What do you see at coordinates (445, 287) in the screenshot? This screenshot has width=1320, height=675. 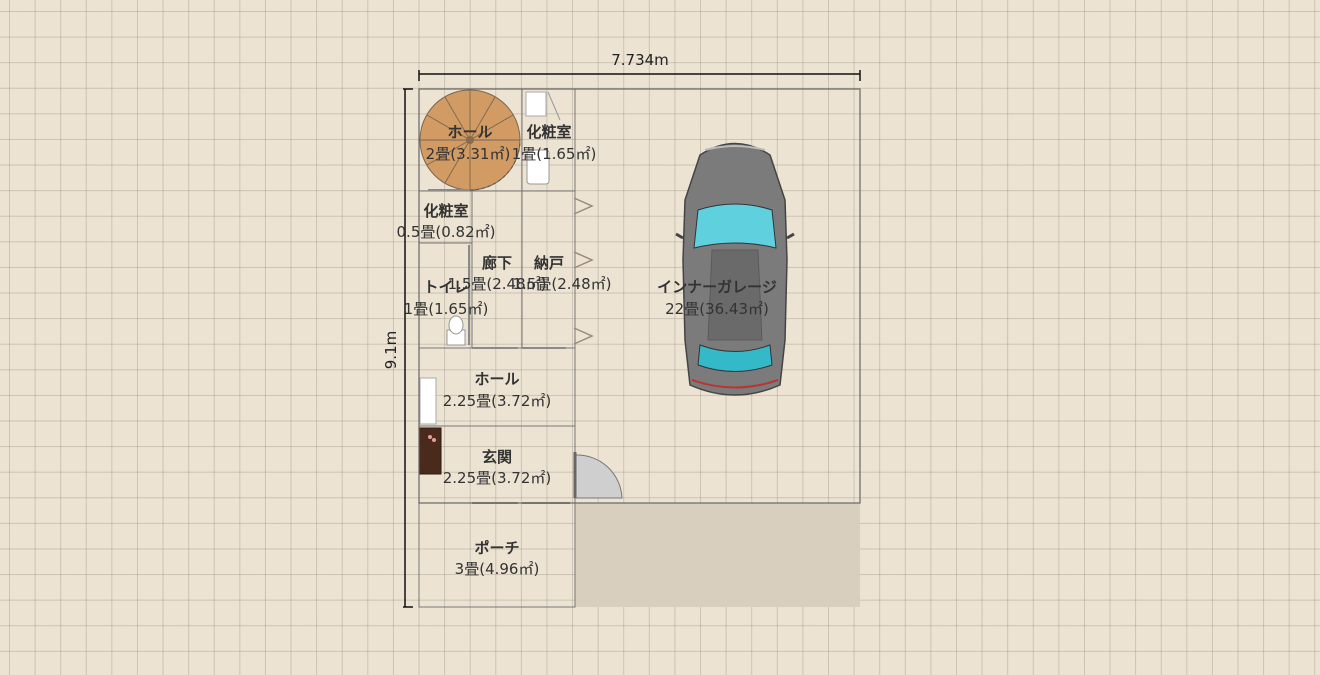 I see `room-name: トイレ` at bounding box center [445, 287].